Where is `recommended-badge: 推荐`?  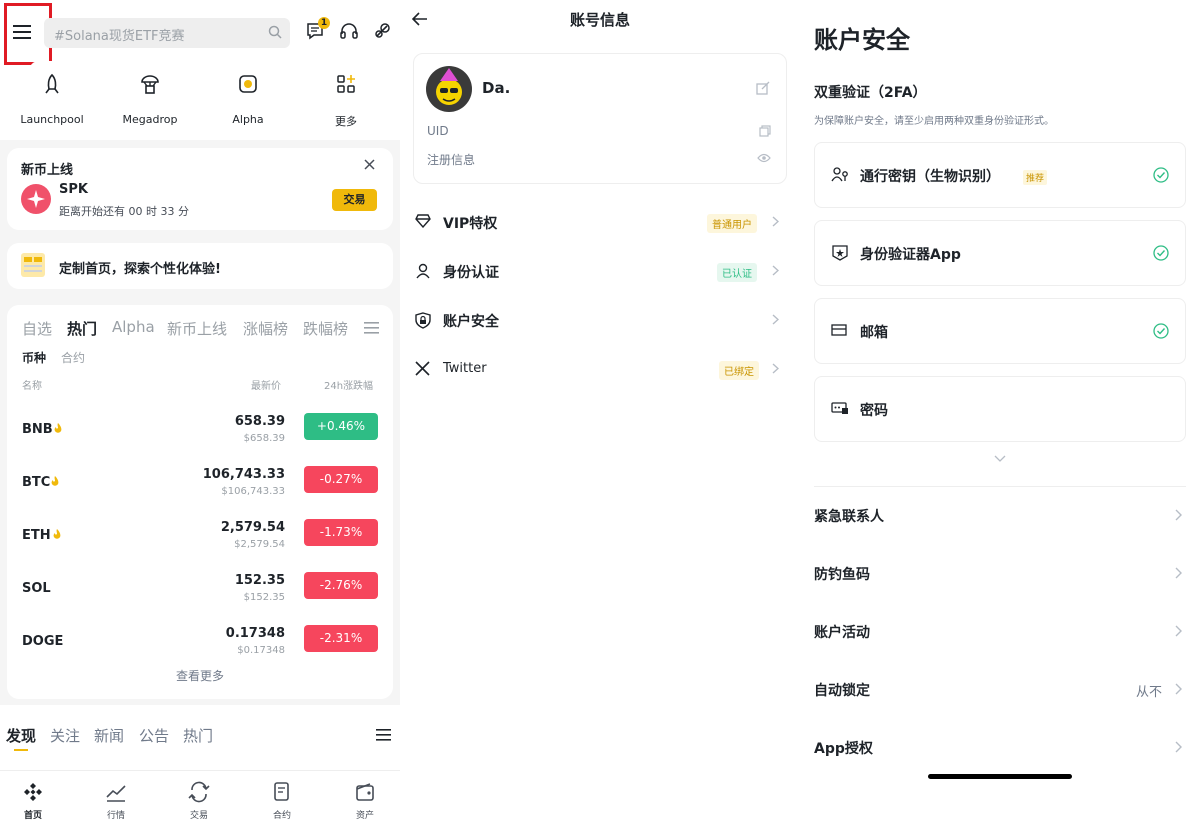
recommended-badge: 推荐 is located at coordinates (1035, 177).